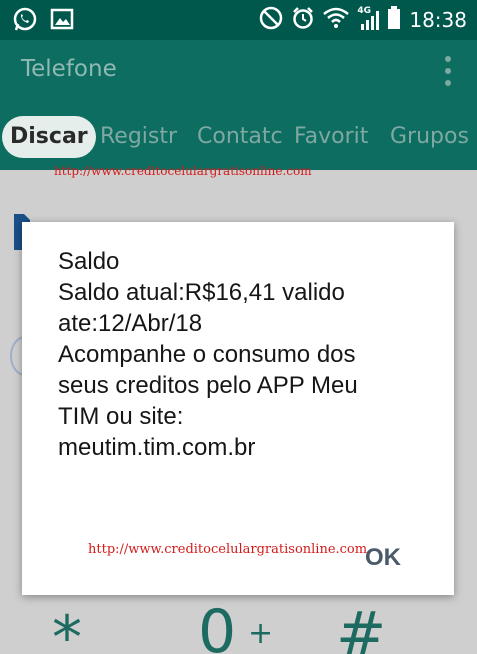 This screenshot has height=654, width=477. Describe the element at coordinates (208, 385) in the screenshot. I see `dialog-line: seus creditos pelo APP Meu` at that location.